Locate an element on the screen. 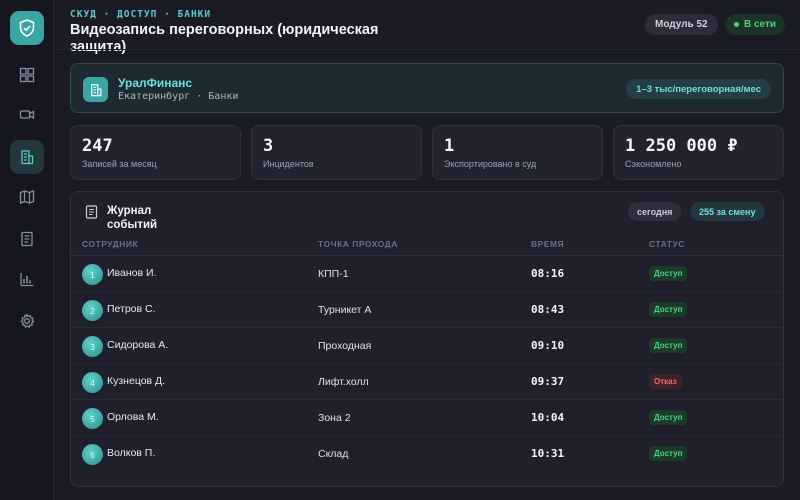  sidebar-item-reports is located at coordinates (27, 279).